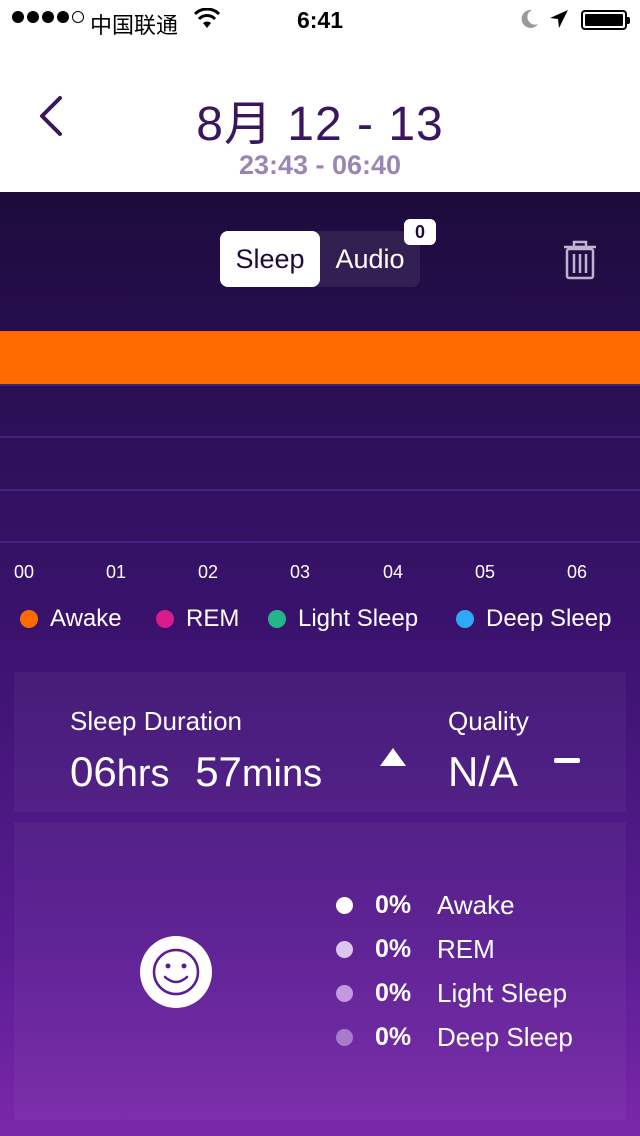  Describe the element at coordinates (270, 259) in the screenshot. I see `tab-sleep: Sleep` at that location.